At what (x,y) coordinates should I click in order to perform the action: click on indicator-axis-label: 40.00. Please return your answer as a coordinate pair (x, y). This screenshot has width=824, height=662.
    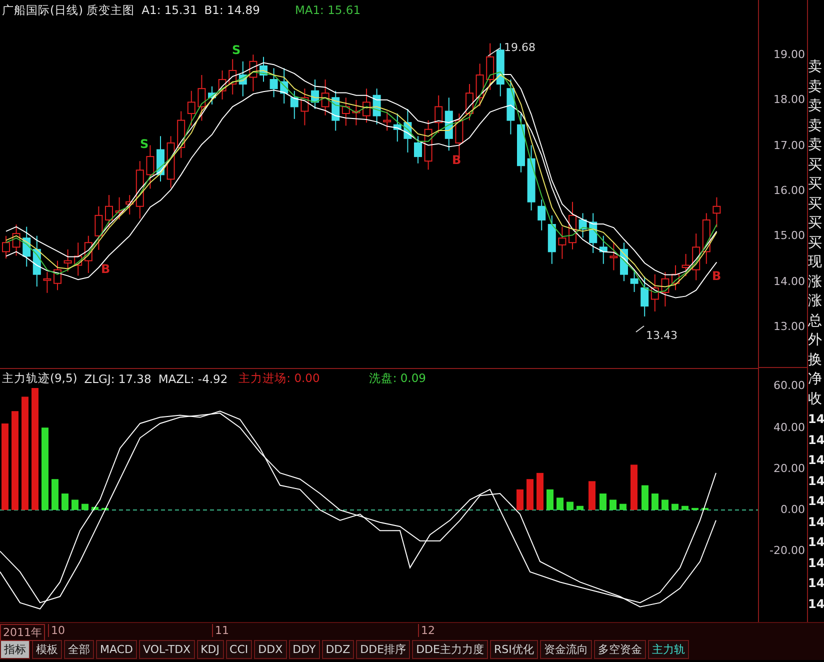
    Looking at the image, I should click on (789, 427).